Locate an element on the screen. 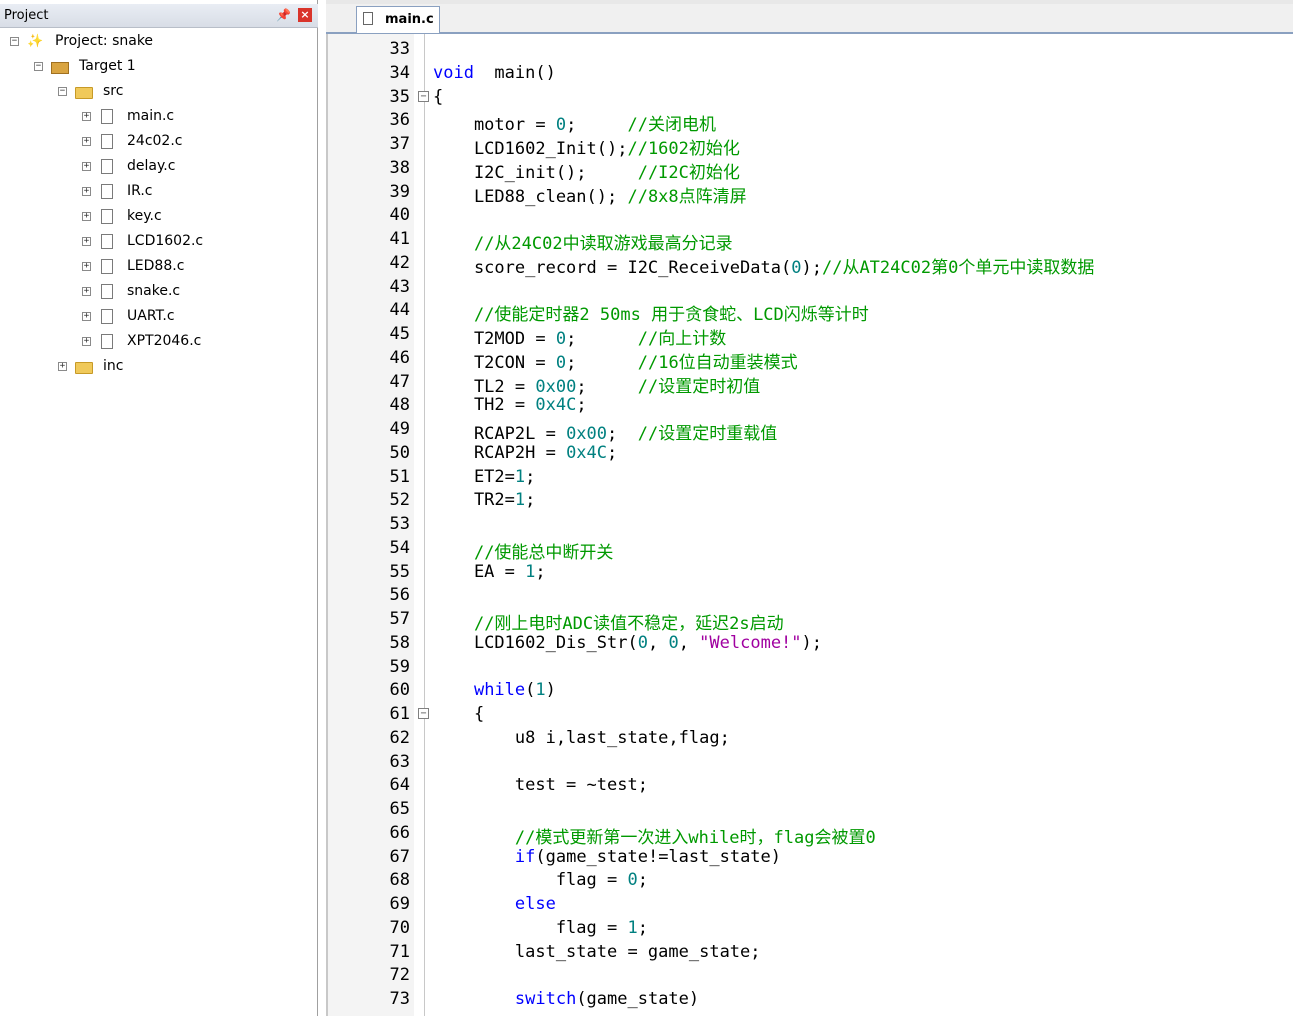  code-line: 49 RCAP2L = 0x00; //设置定时重载值 is located at coordinates (809, 431).